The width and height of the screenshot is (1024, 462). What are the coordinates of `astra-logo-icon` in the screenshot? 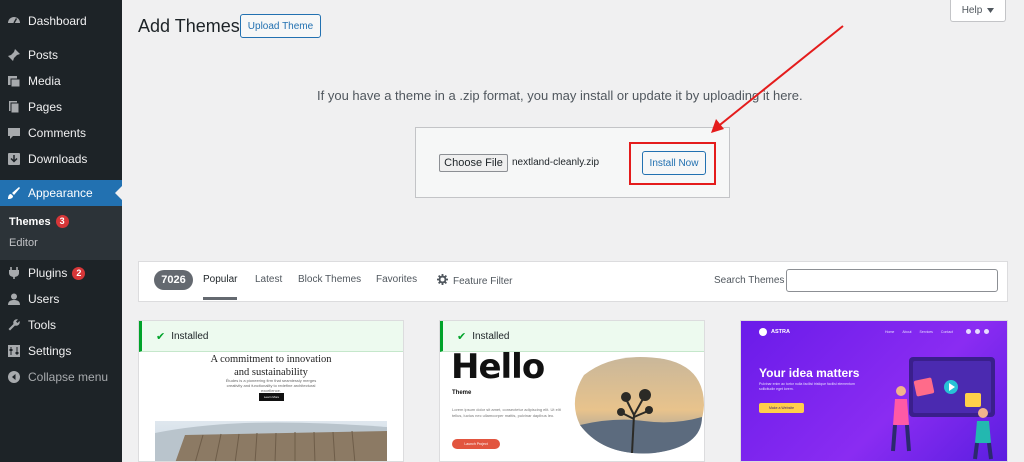 It's located at (763, 332).